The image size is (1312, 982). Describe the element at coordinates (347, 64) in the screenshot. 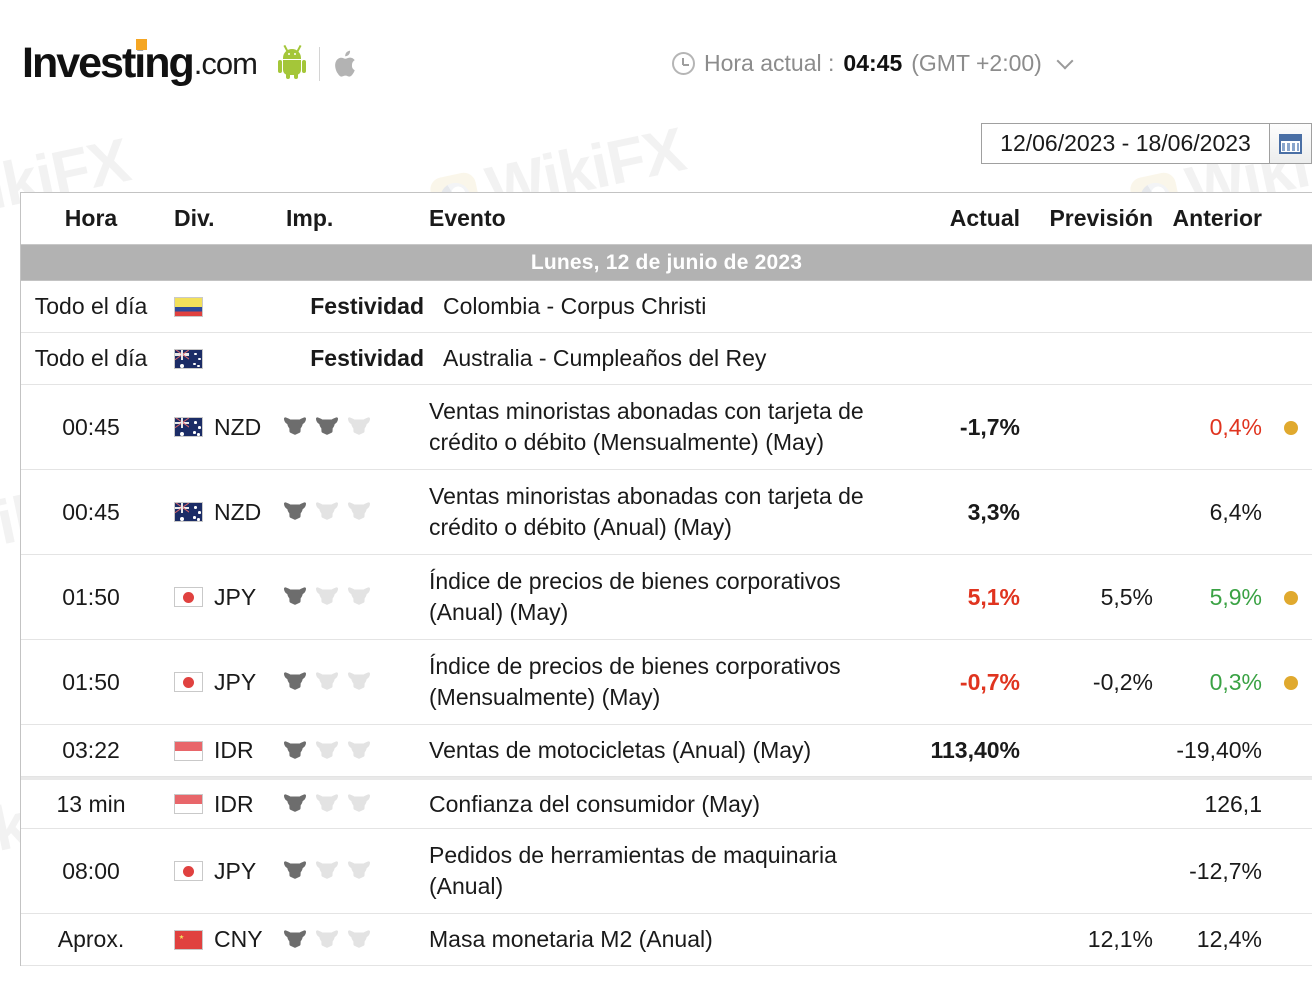

I see `apple-icon` at that location.